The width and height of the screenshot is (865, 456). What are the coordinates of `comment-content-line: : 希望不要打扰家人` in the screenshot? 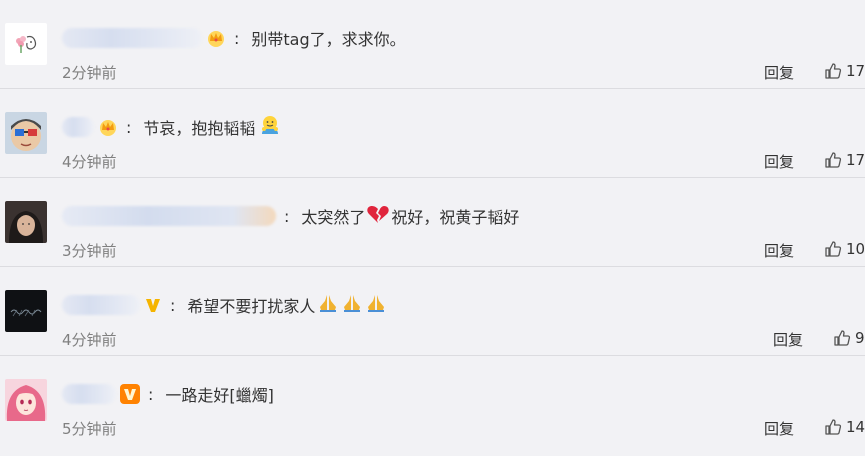 It's located at (225, 305).